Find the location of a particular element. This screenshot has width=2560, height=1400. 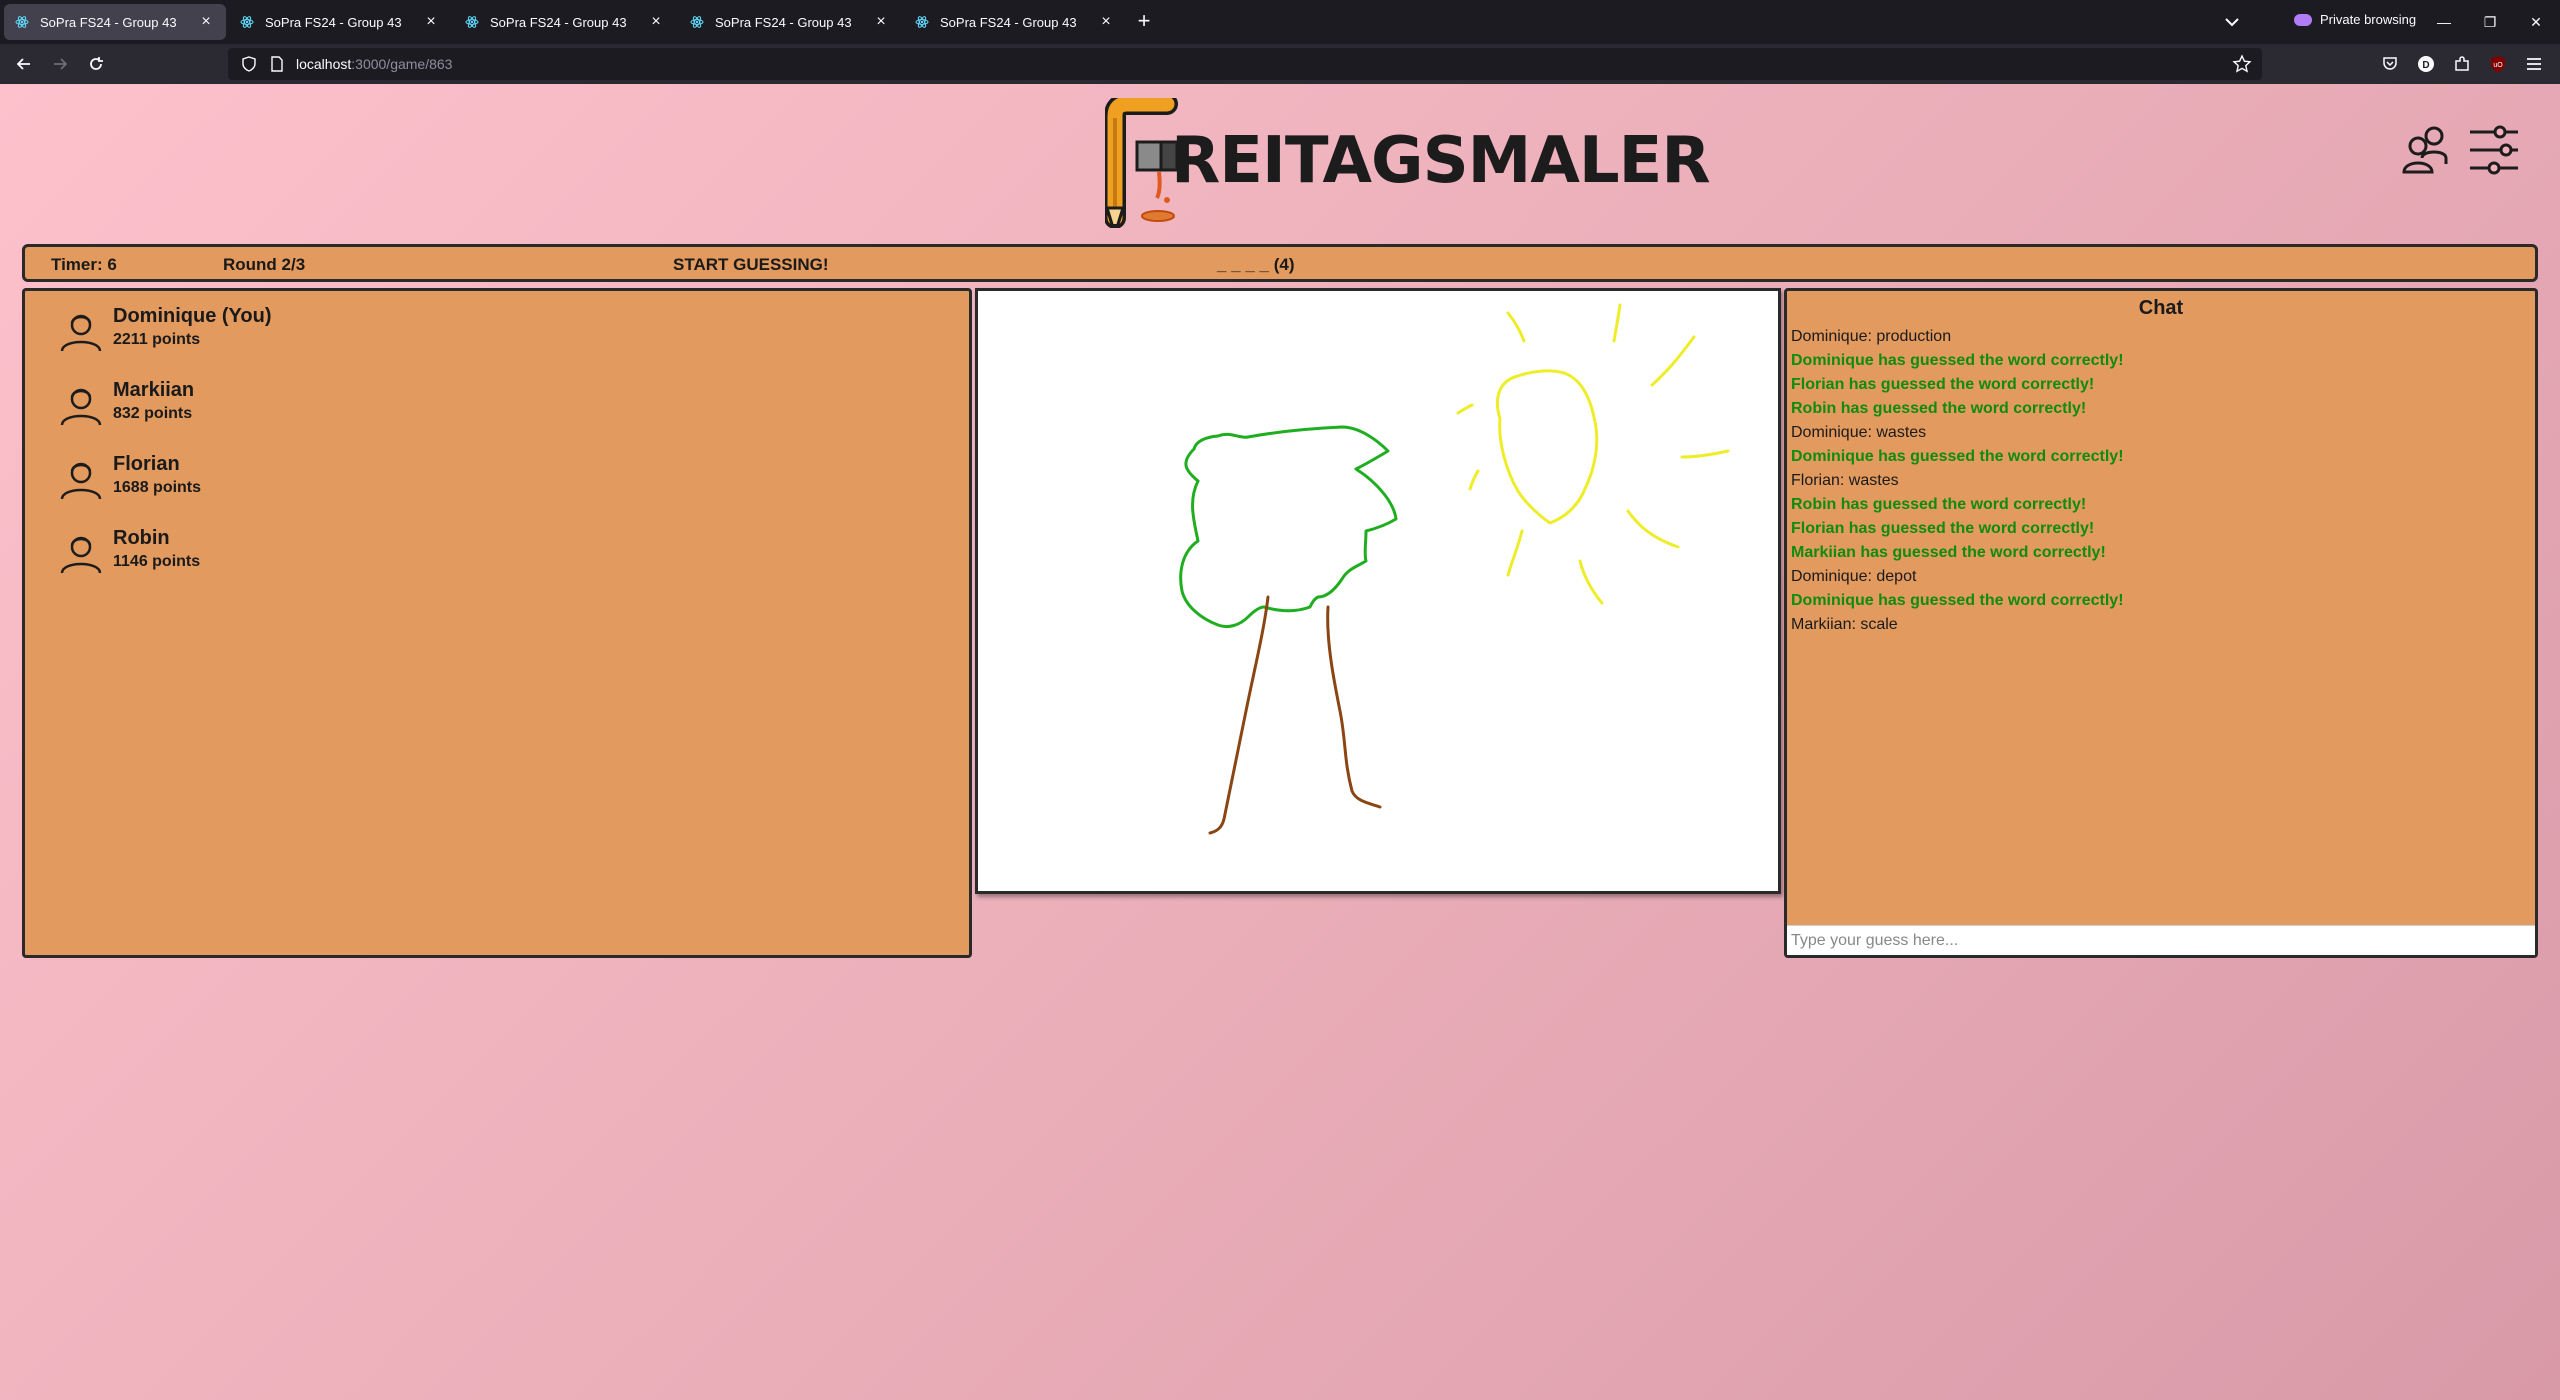

minimize-button: — is located at coordinates (2444, 22).